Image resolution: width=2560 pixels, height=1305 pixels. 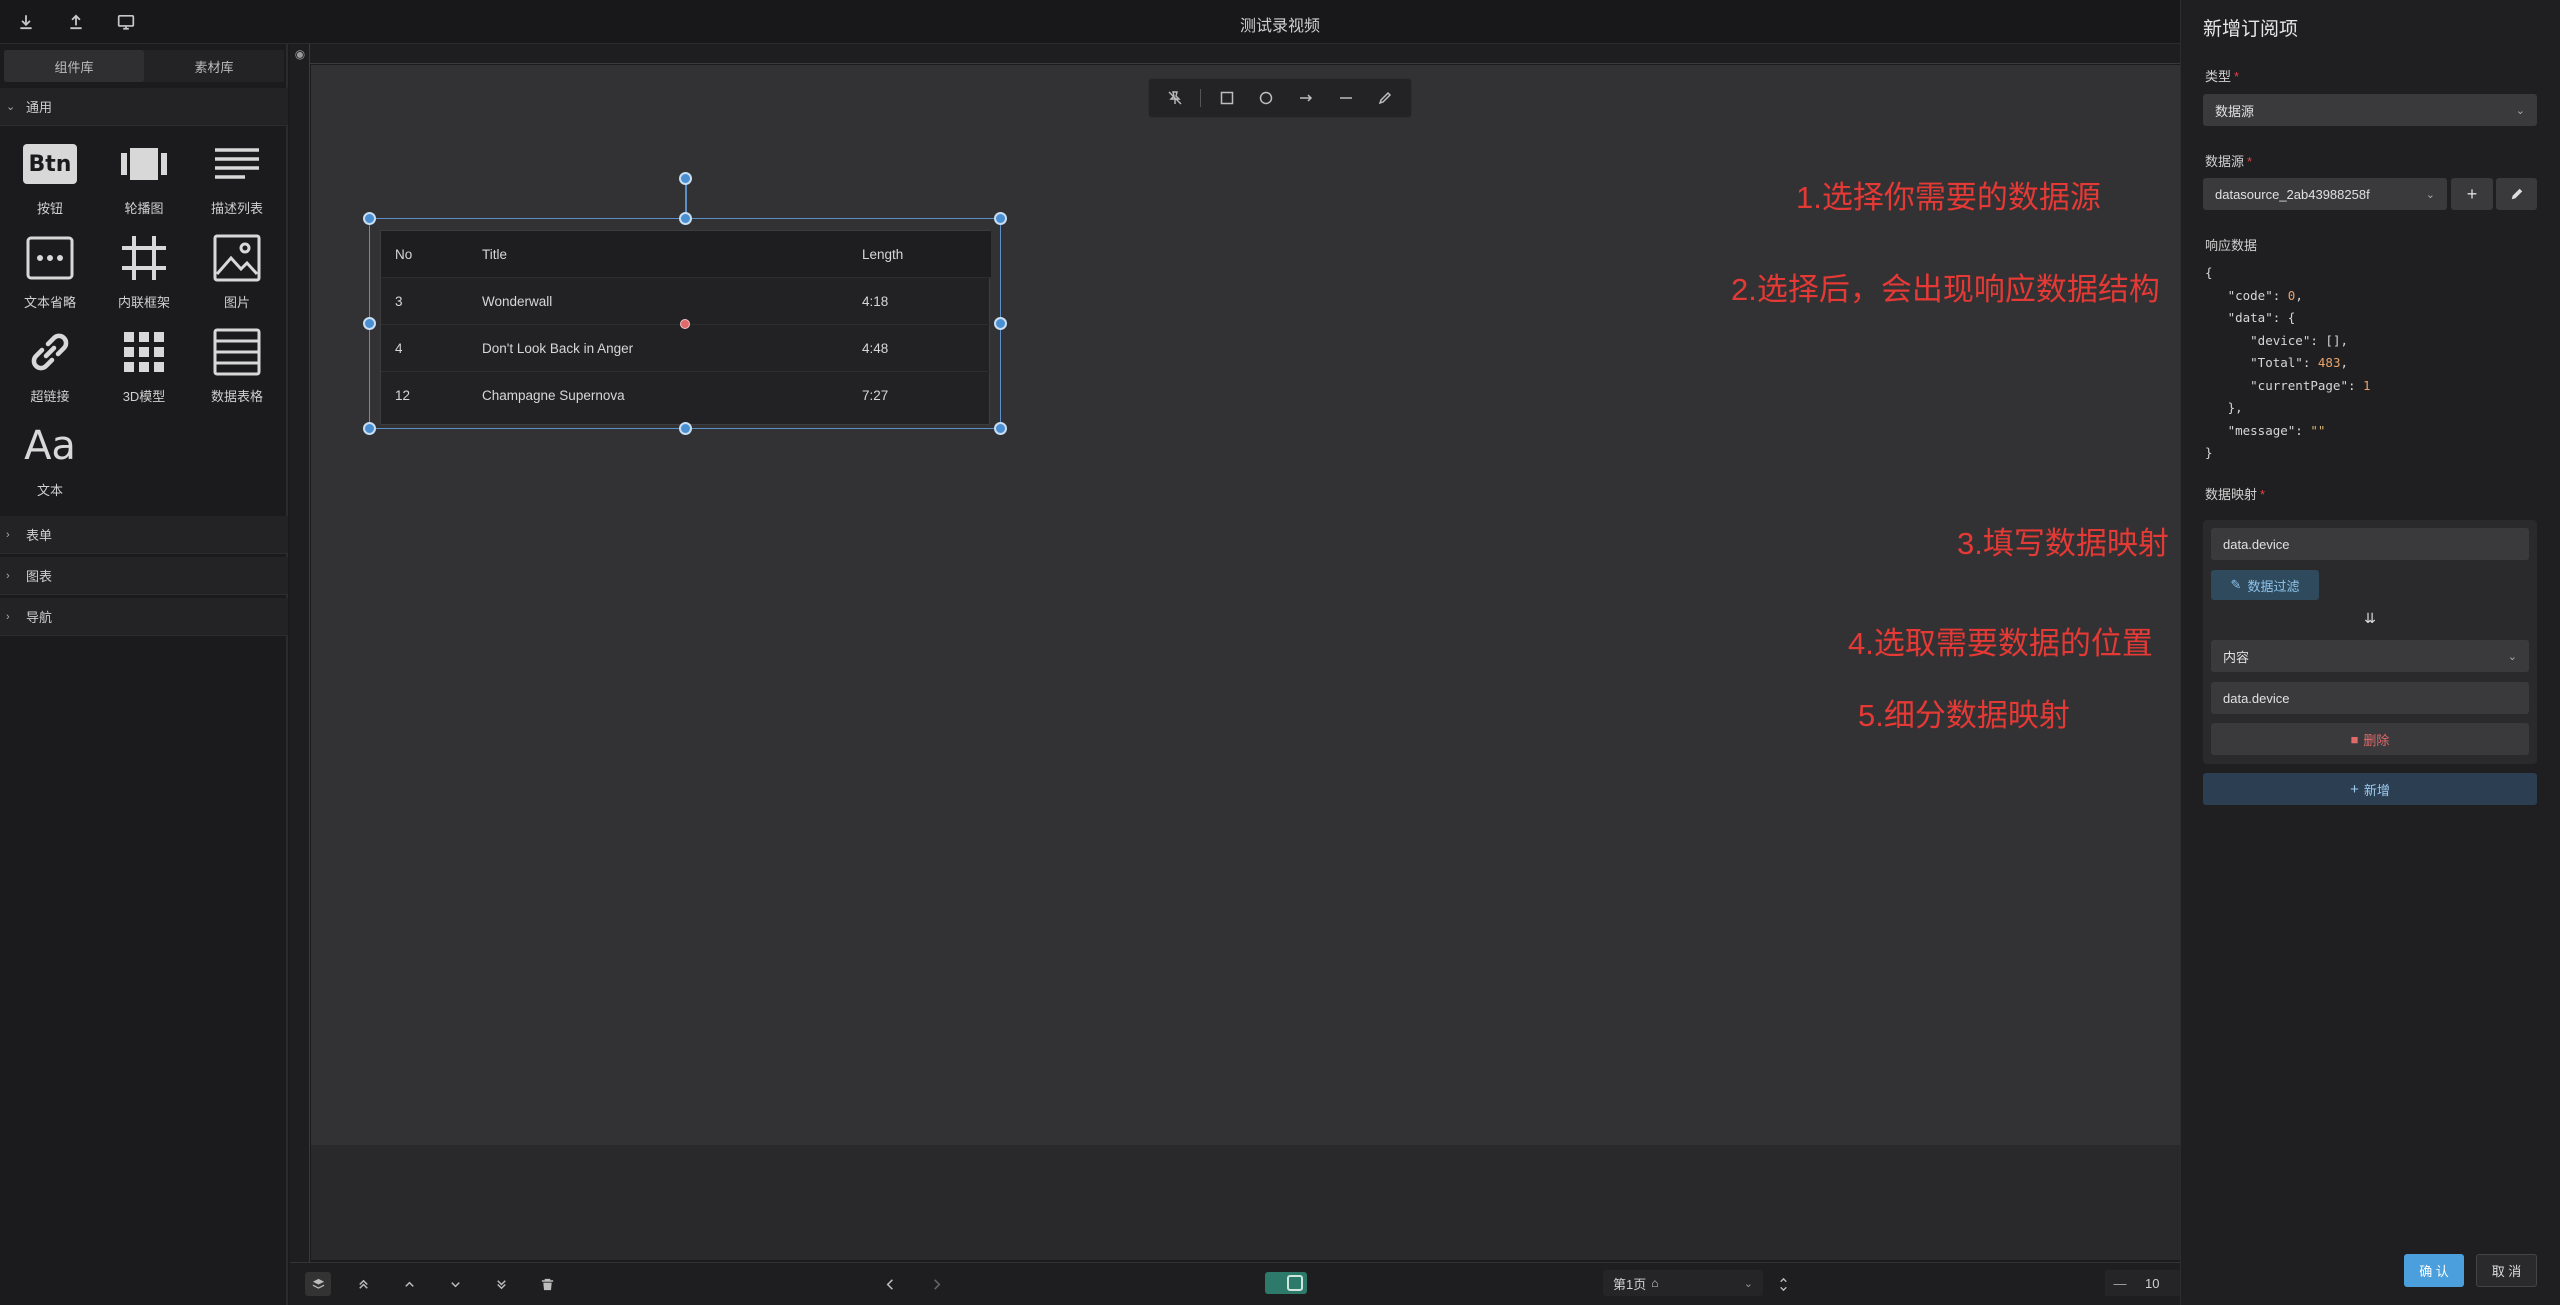 I want to click on pencil-icon, so click(x=2516, y=194).